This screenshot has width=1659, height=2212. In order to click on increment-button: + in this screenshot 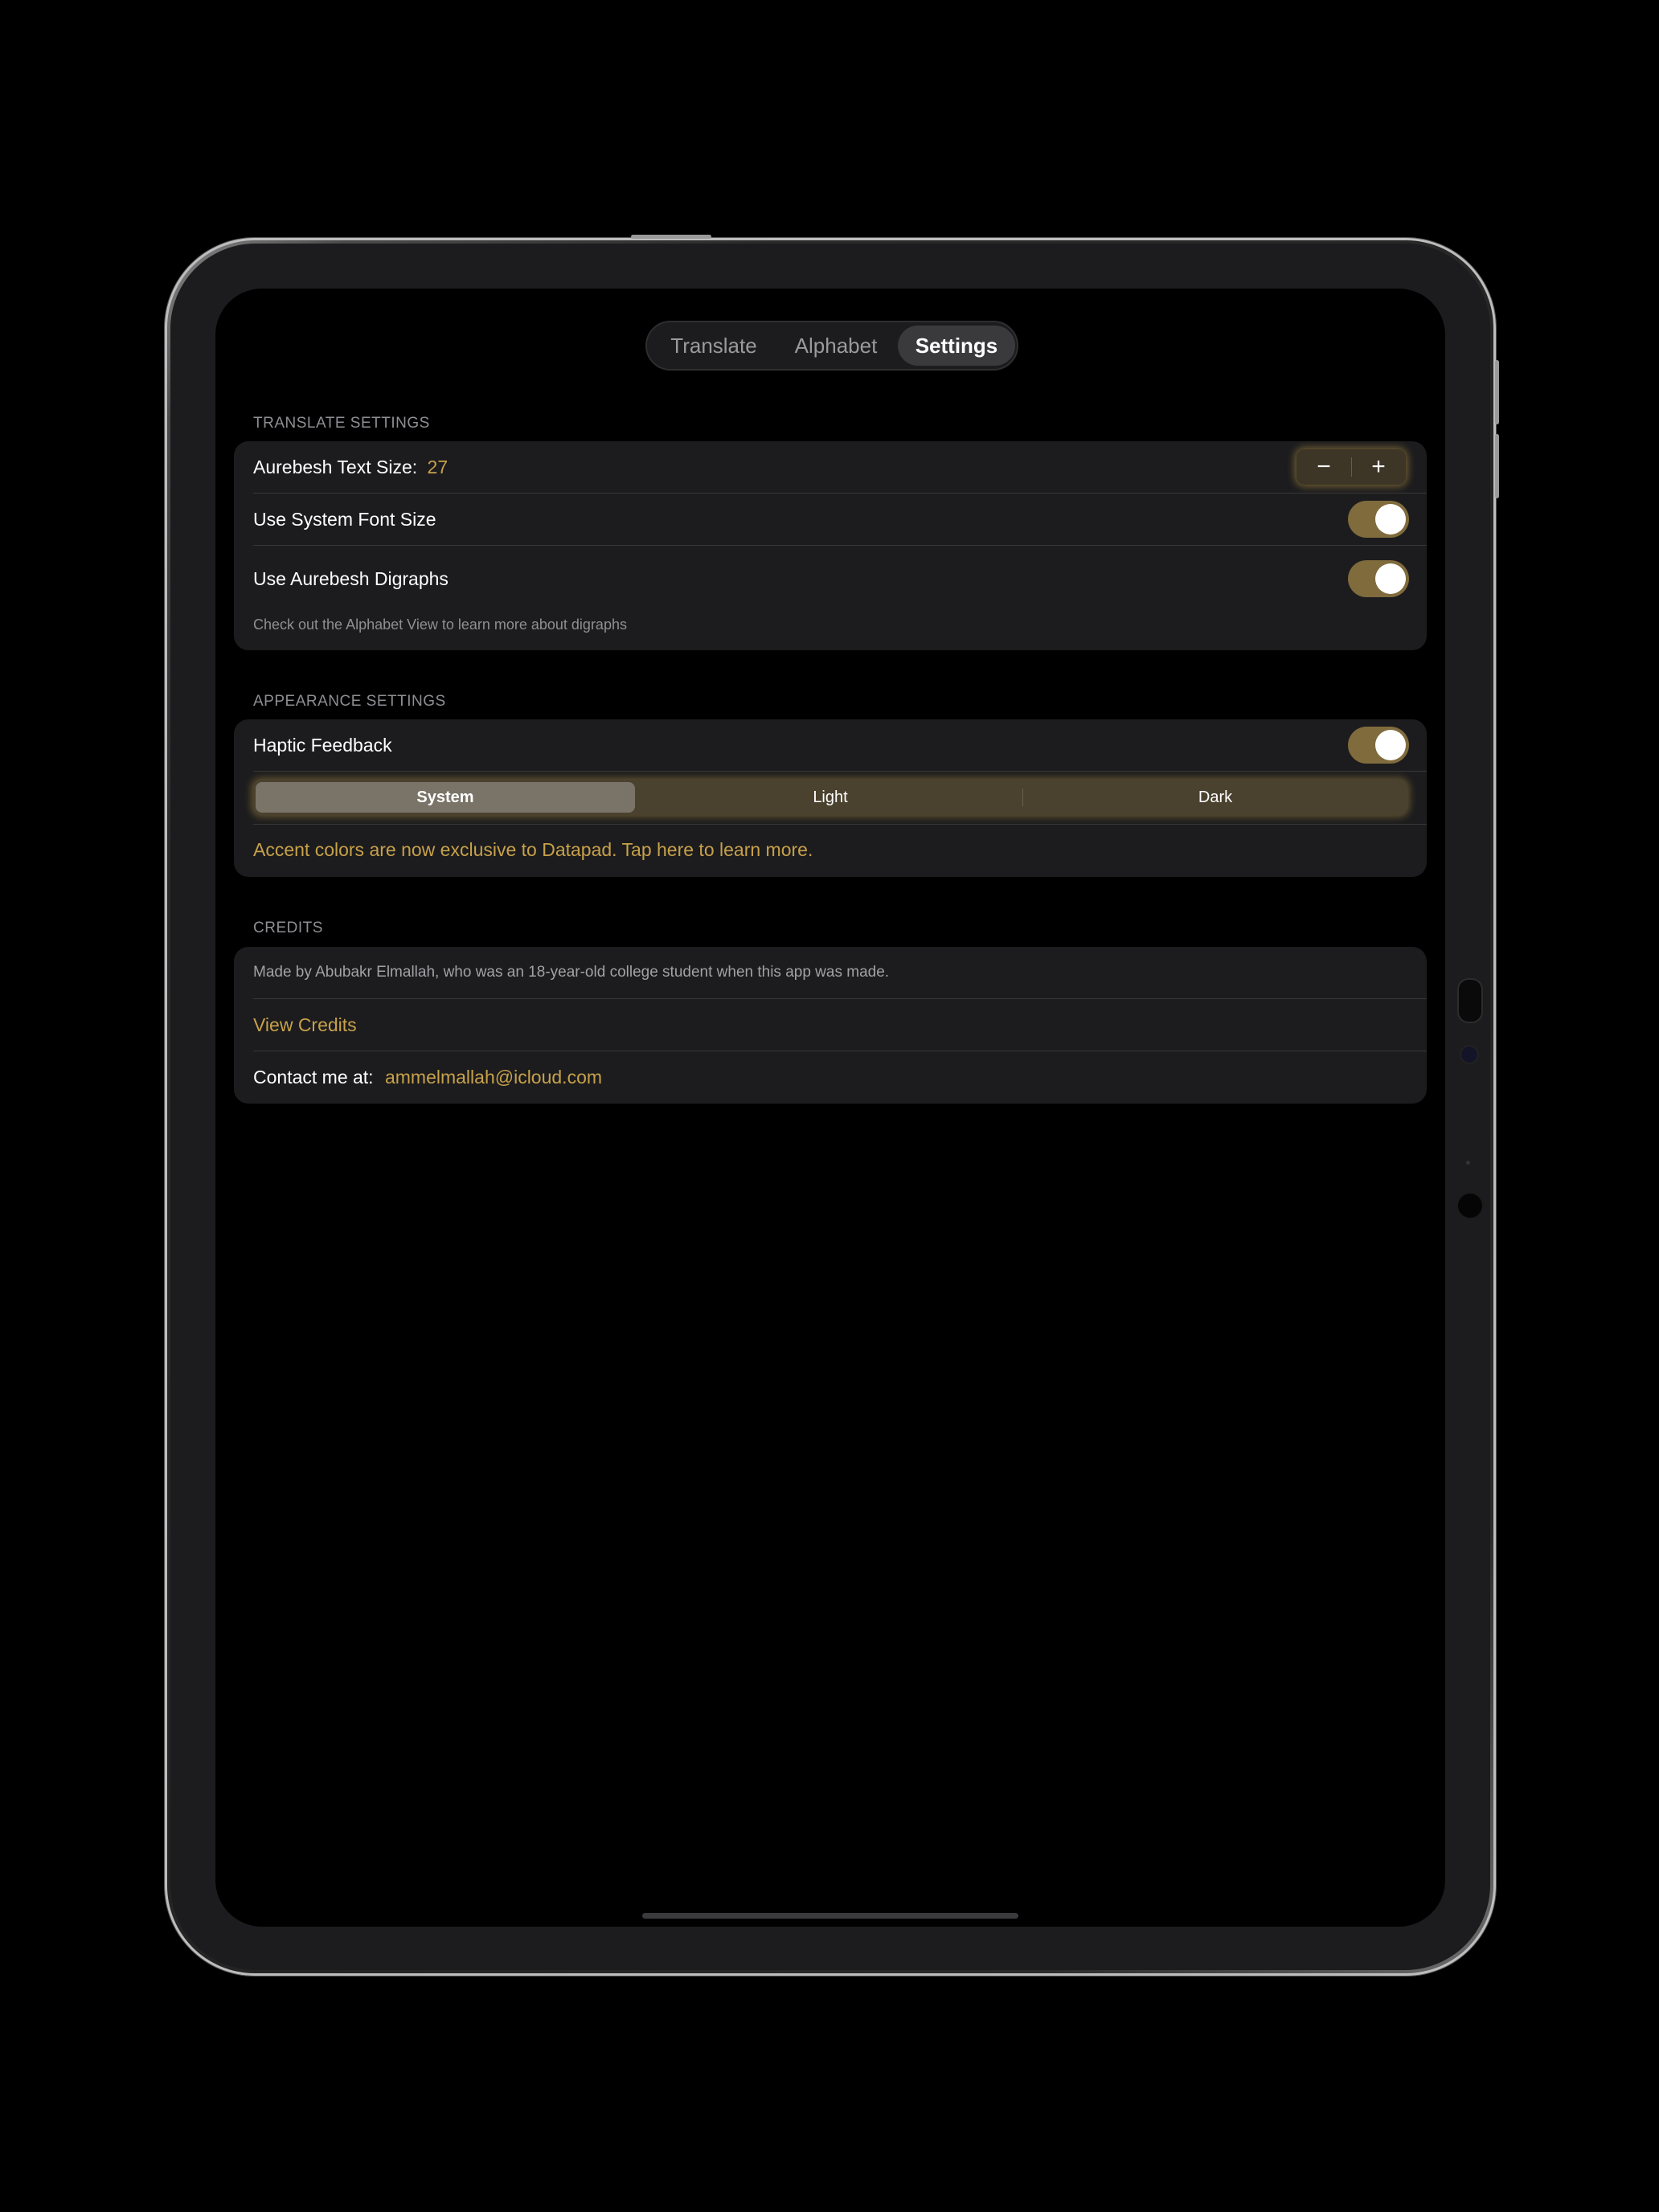, I will do `click(1378, 467)`.